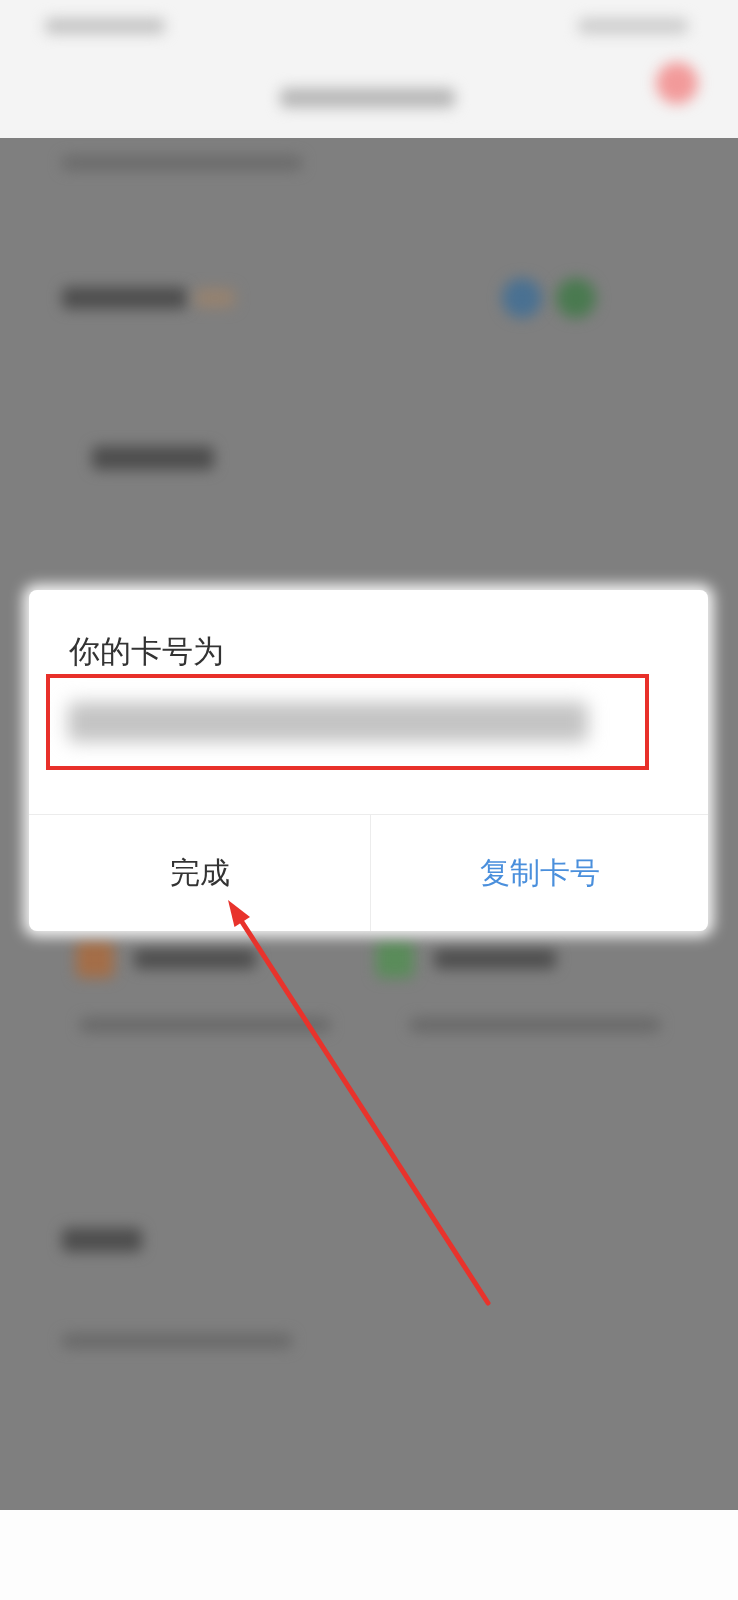 The image size is (738, 1600). What do you see at coordinates (199, 873) in the screenshot?
I see `dialog-button: 完成` at bounding box center [199, 873].